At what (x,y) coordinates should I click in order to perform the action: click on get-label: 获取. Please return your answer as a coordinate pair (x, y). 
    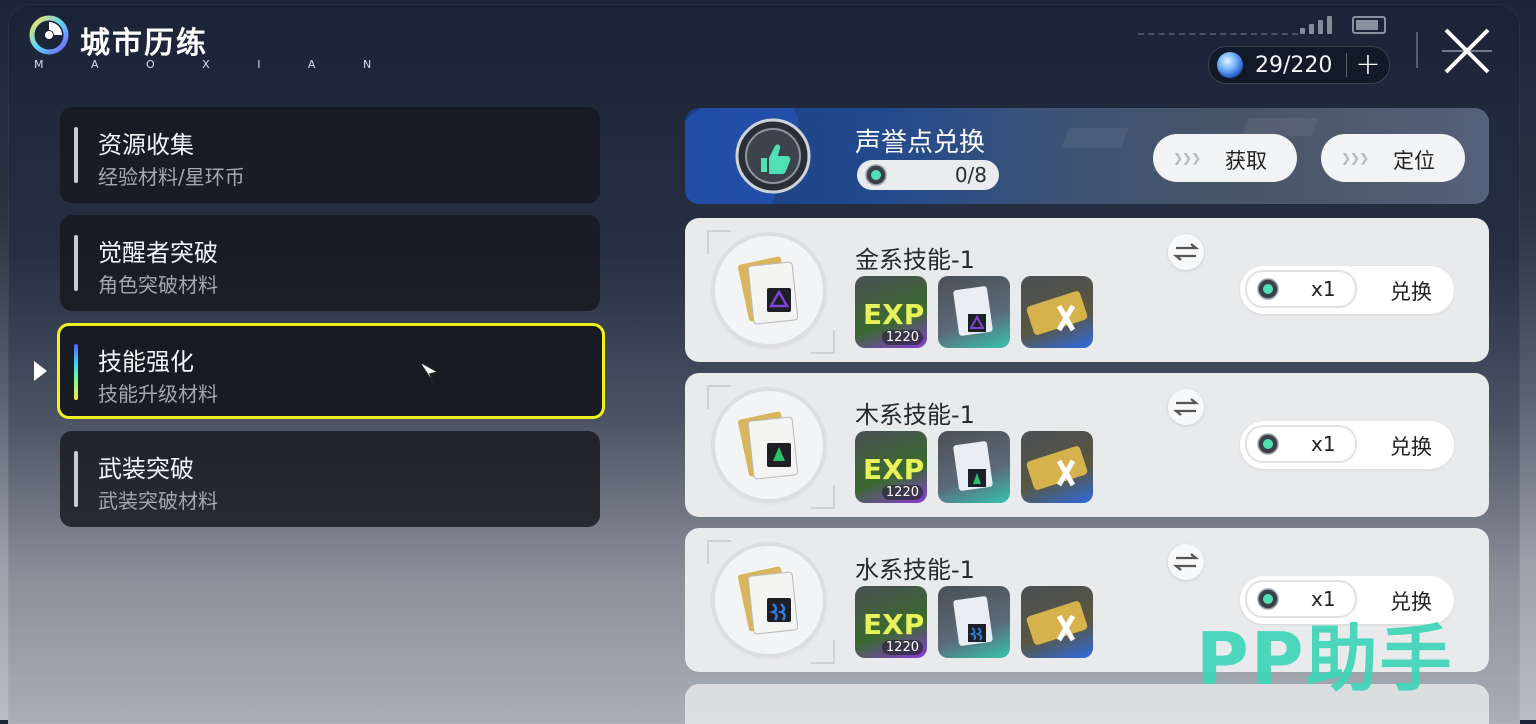
    Looking at the image, I should click on (1246, 161).